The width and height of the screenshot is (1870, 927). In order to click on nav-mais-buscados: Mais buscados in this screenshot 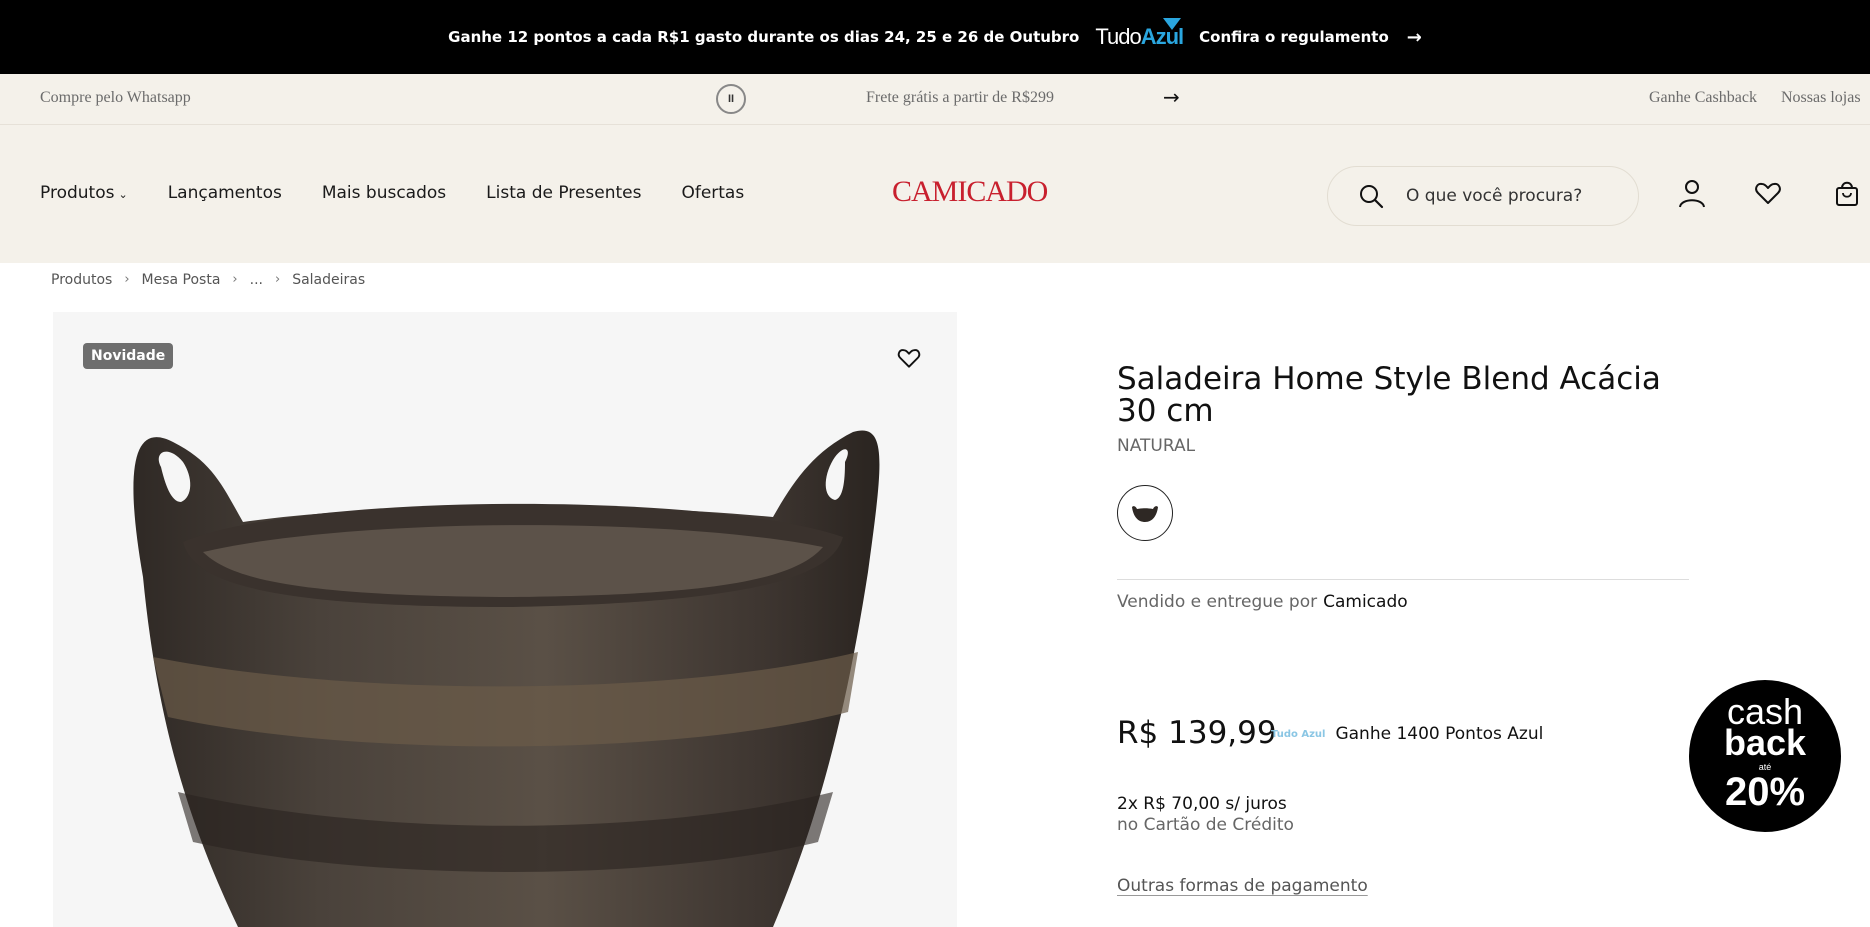, I will do `click(384, 193)`.